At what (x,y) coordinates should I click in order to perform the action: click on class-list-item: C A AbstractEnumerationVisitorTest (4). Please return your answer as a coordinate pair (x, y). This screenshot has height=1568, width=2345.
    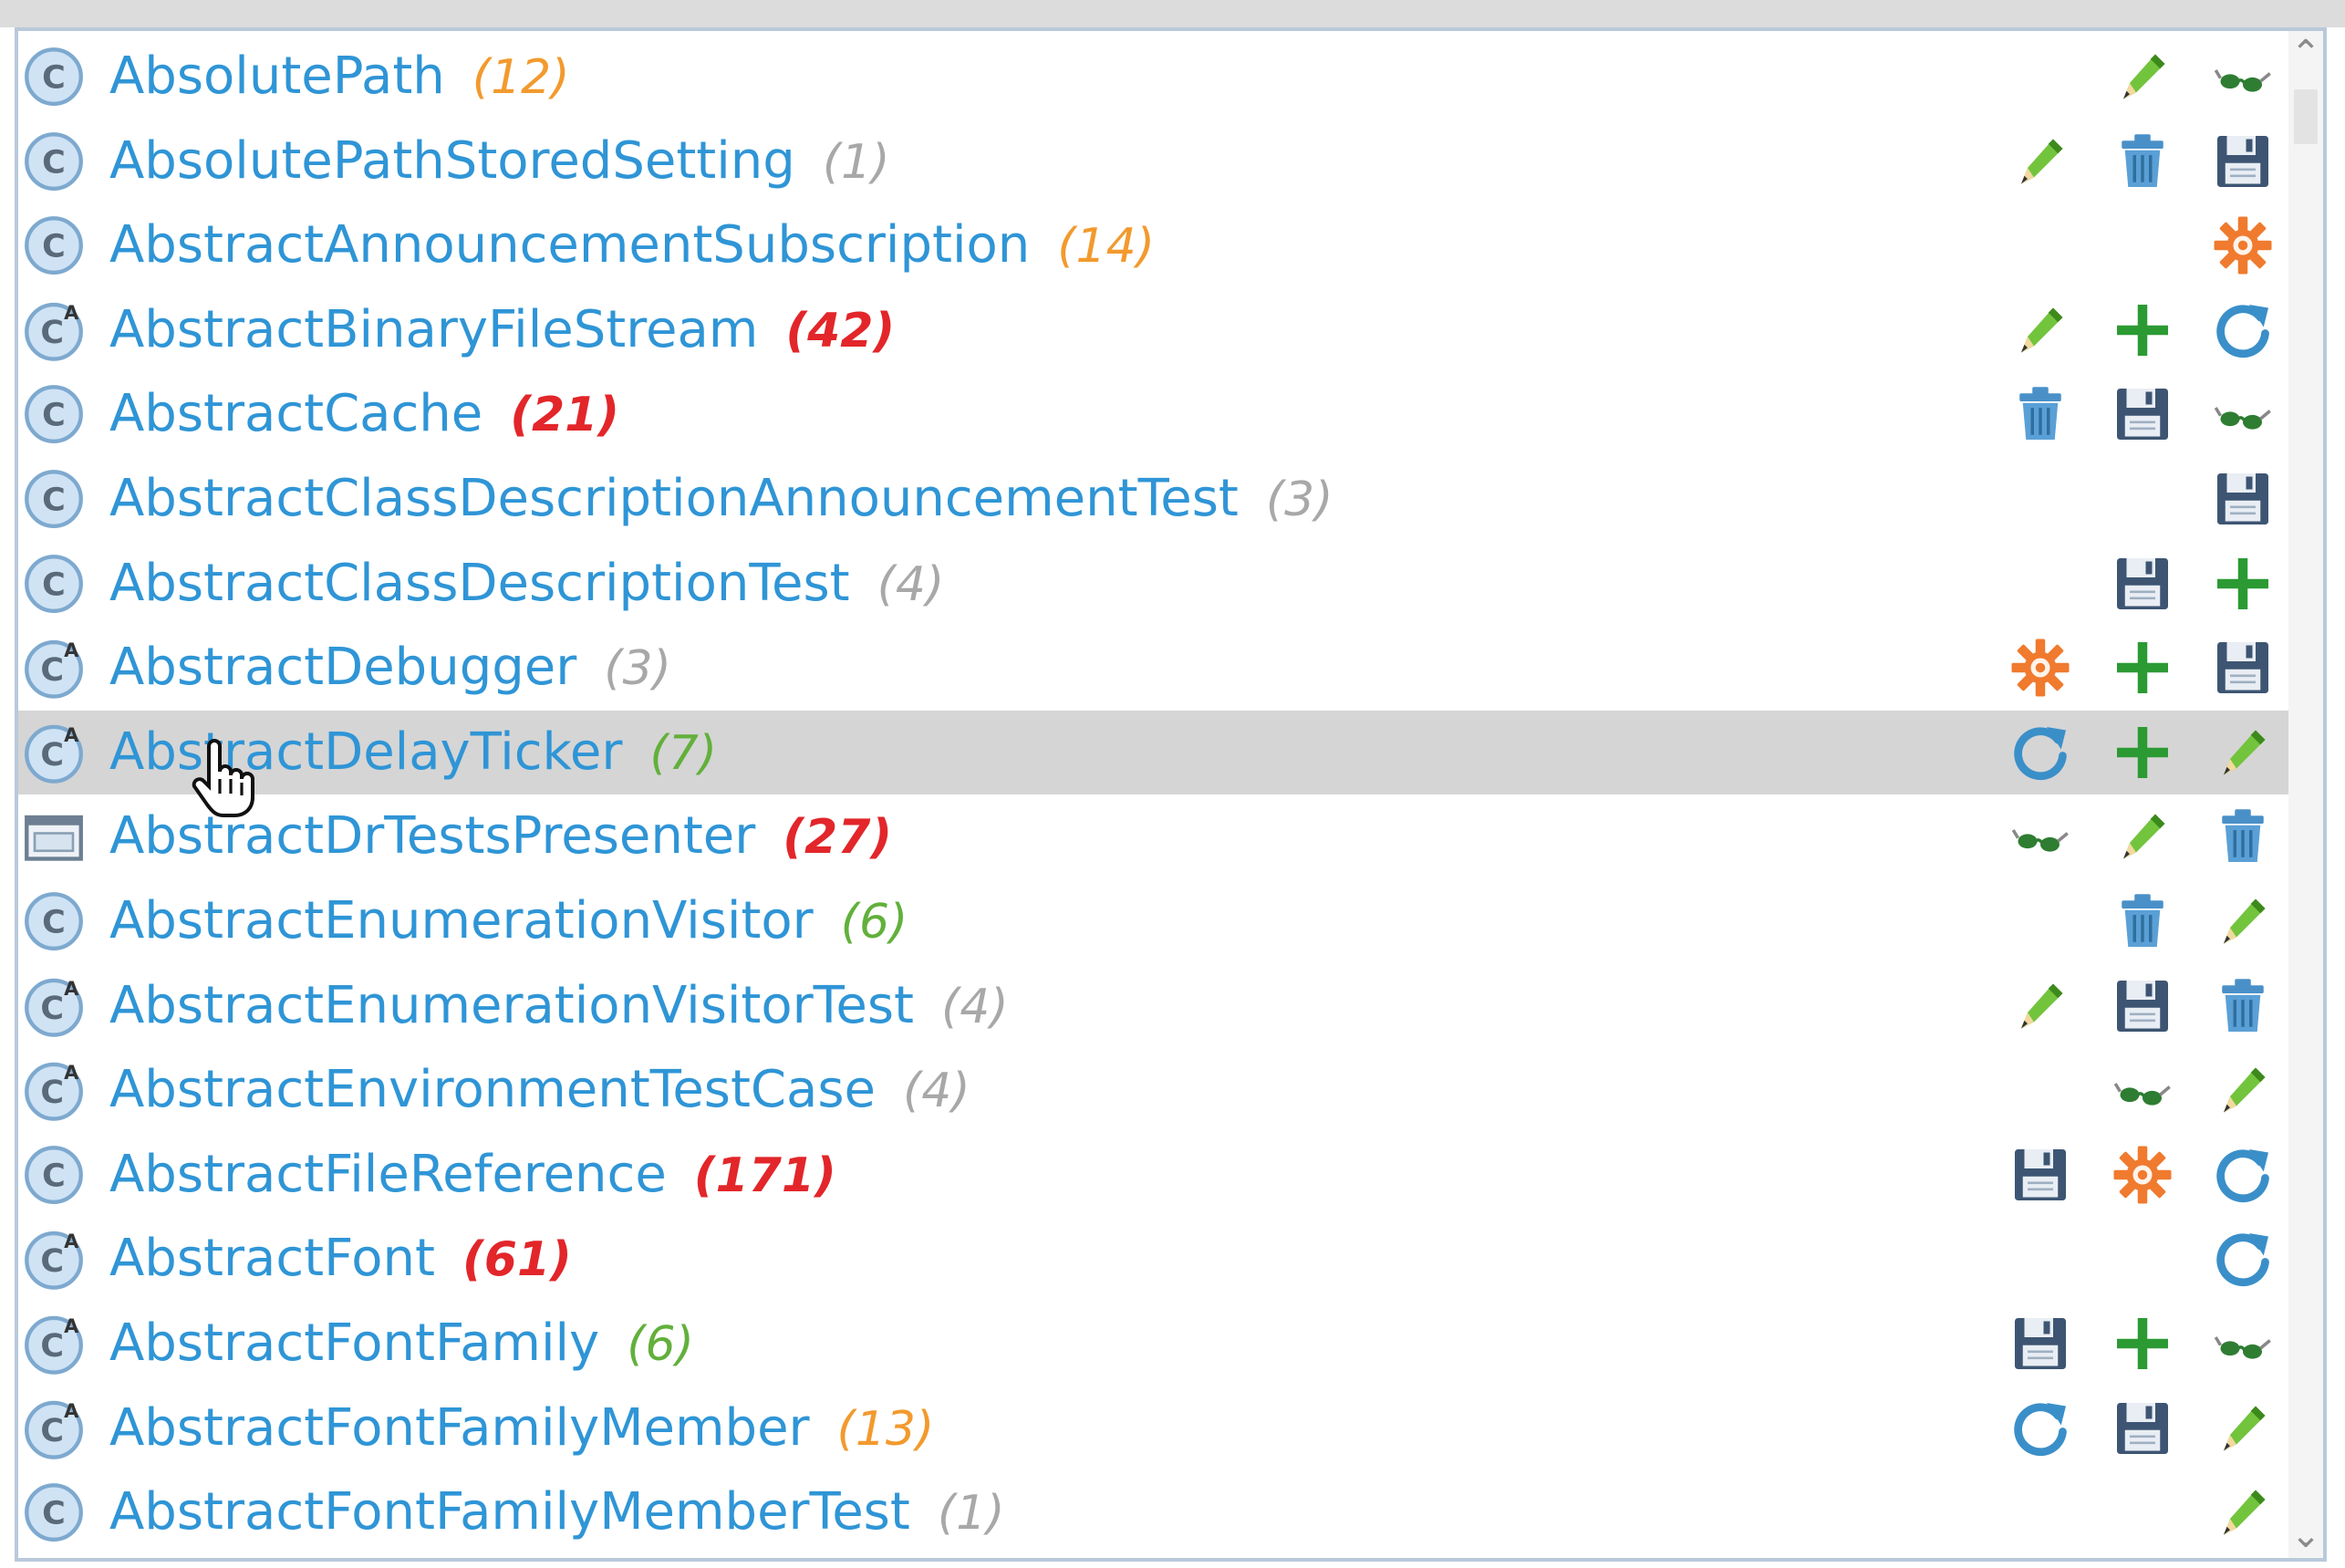
    Looking at the image, I should click on (1154, 1006).